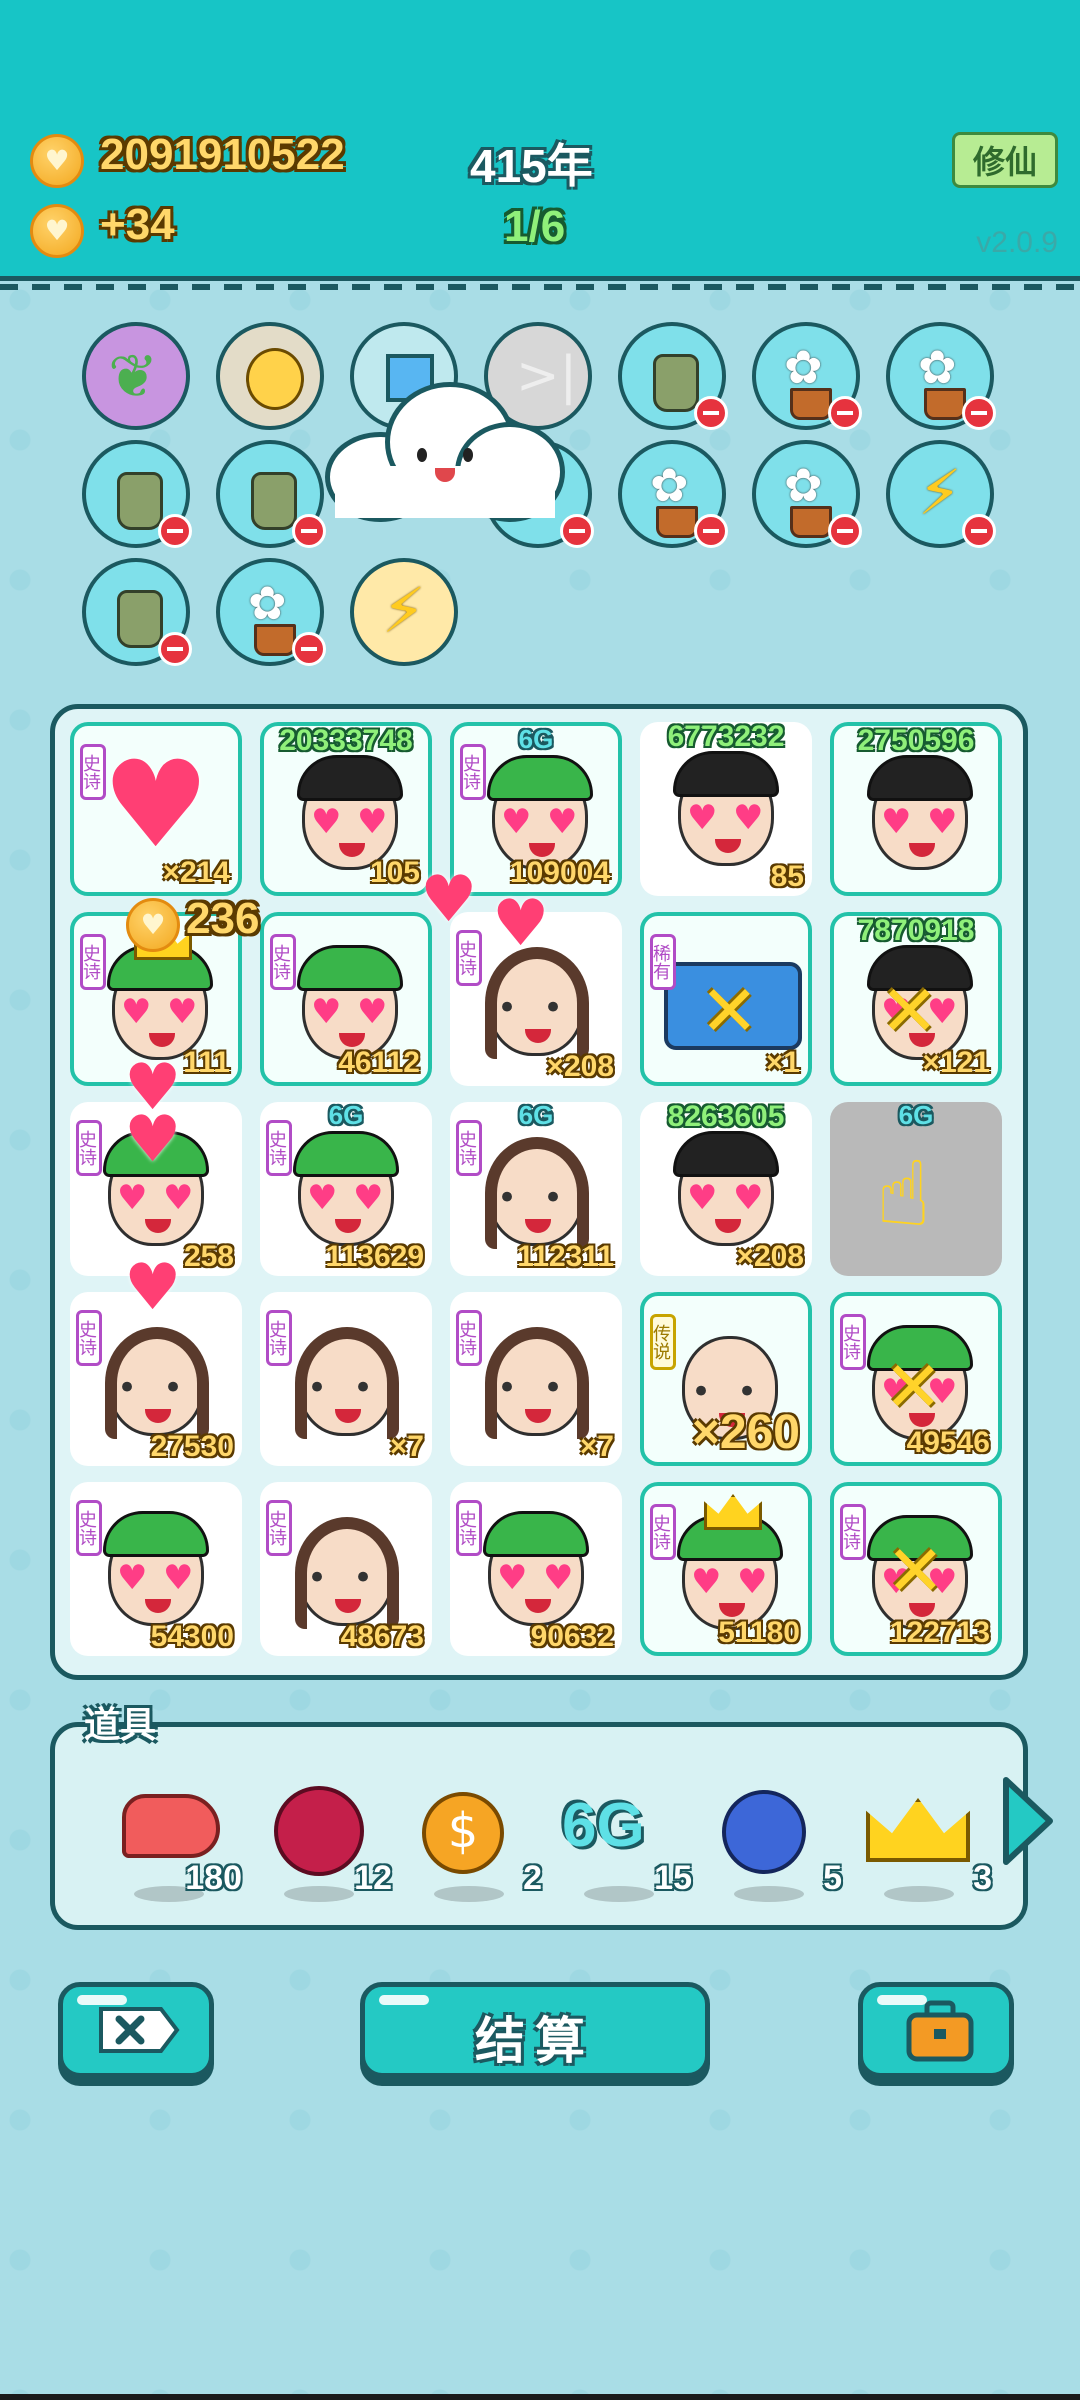 This screenshot has height=2400, width=1080. I want to click on lightning-icon: ⚡, so click(404, 610).